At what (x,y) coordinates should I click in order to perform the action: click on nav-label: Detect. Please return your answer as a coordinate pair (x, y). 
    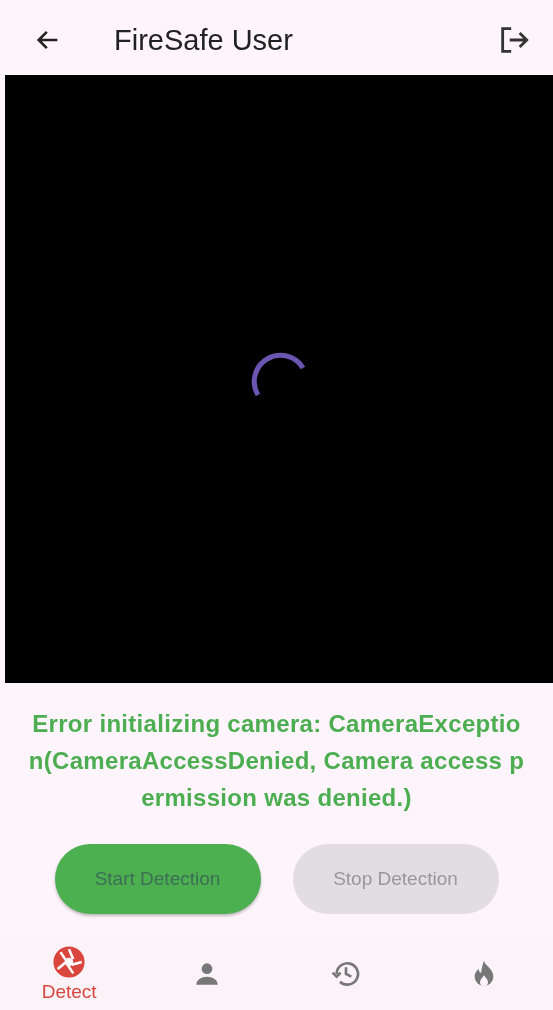
    Looking at the image, I should click on (69, 992).